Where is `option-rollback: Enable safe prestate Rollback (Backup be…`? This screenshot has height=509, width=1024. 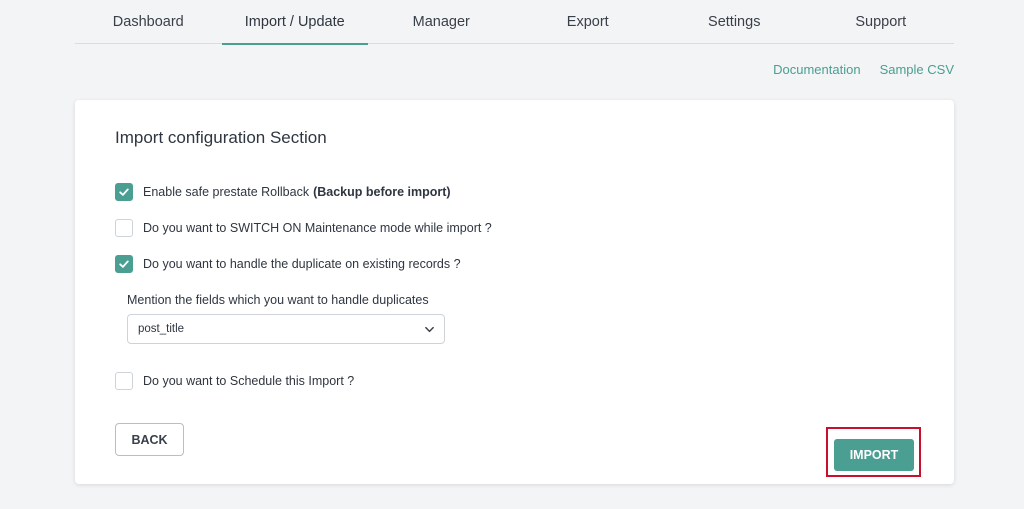
option-rollback: Enable safe prestate Rollback (Backup be… is located at coordinates (283, 192).